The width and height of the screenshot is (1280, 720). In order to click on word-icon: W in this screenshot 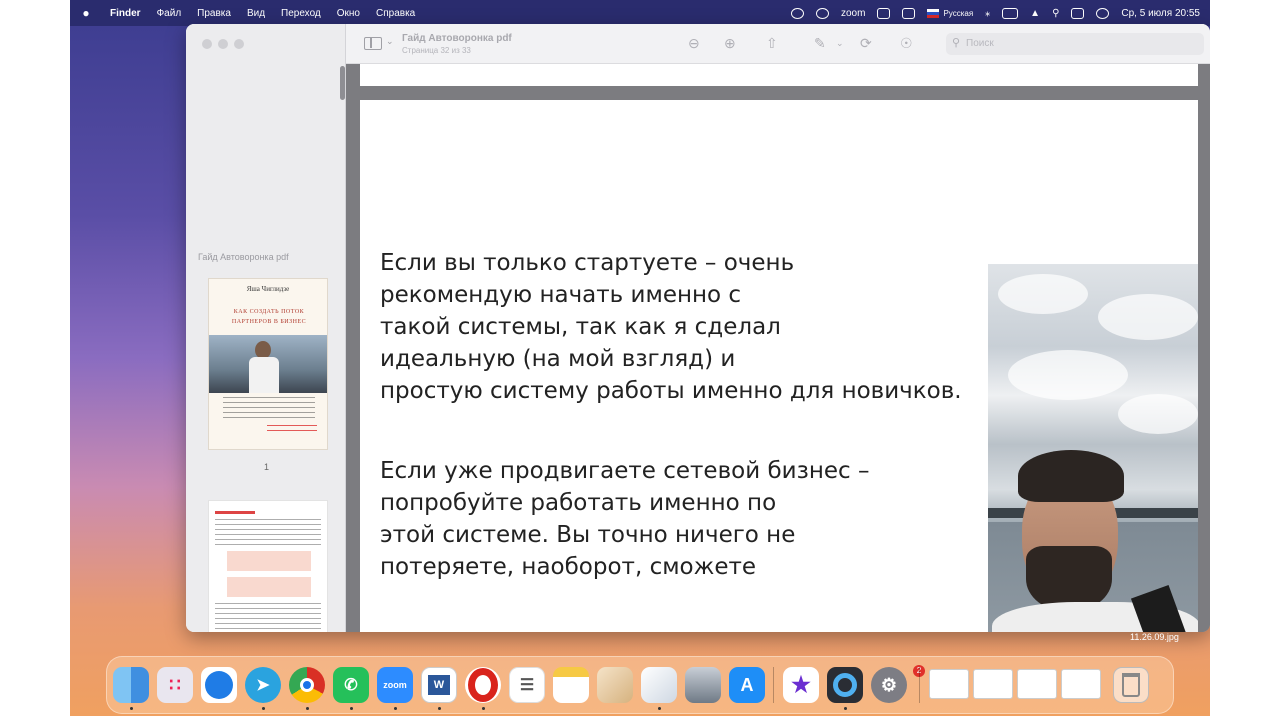, I will do `click(439, 685)`.